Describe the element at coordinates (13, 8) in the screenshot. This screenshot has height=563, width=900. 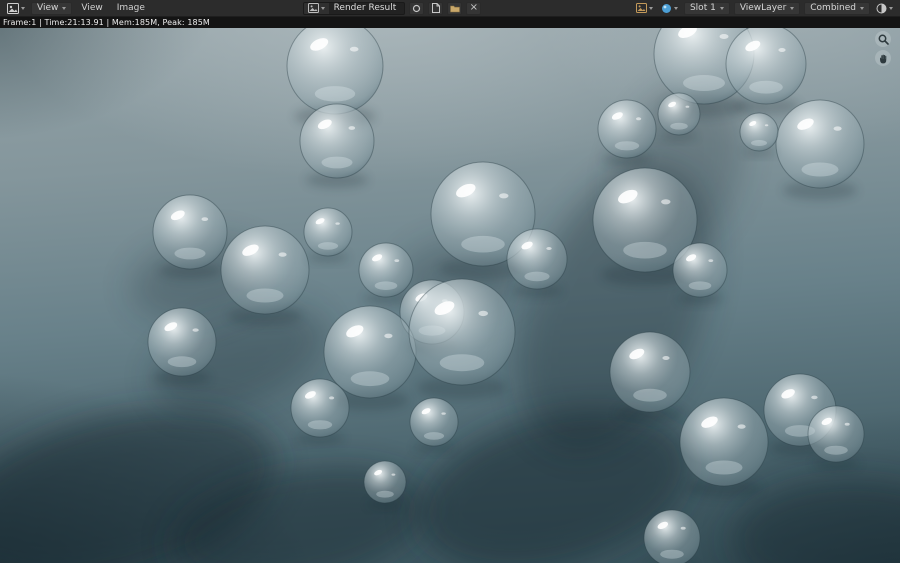
I see `image-editor-icon` at that location.